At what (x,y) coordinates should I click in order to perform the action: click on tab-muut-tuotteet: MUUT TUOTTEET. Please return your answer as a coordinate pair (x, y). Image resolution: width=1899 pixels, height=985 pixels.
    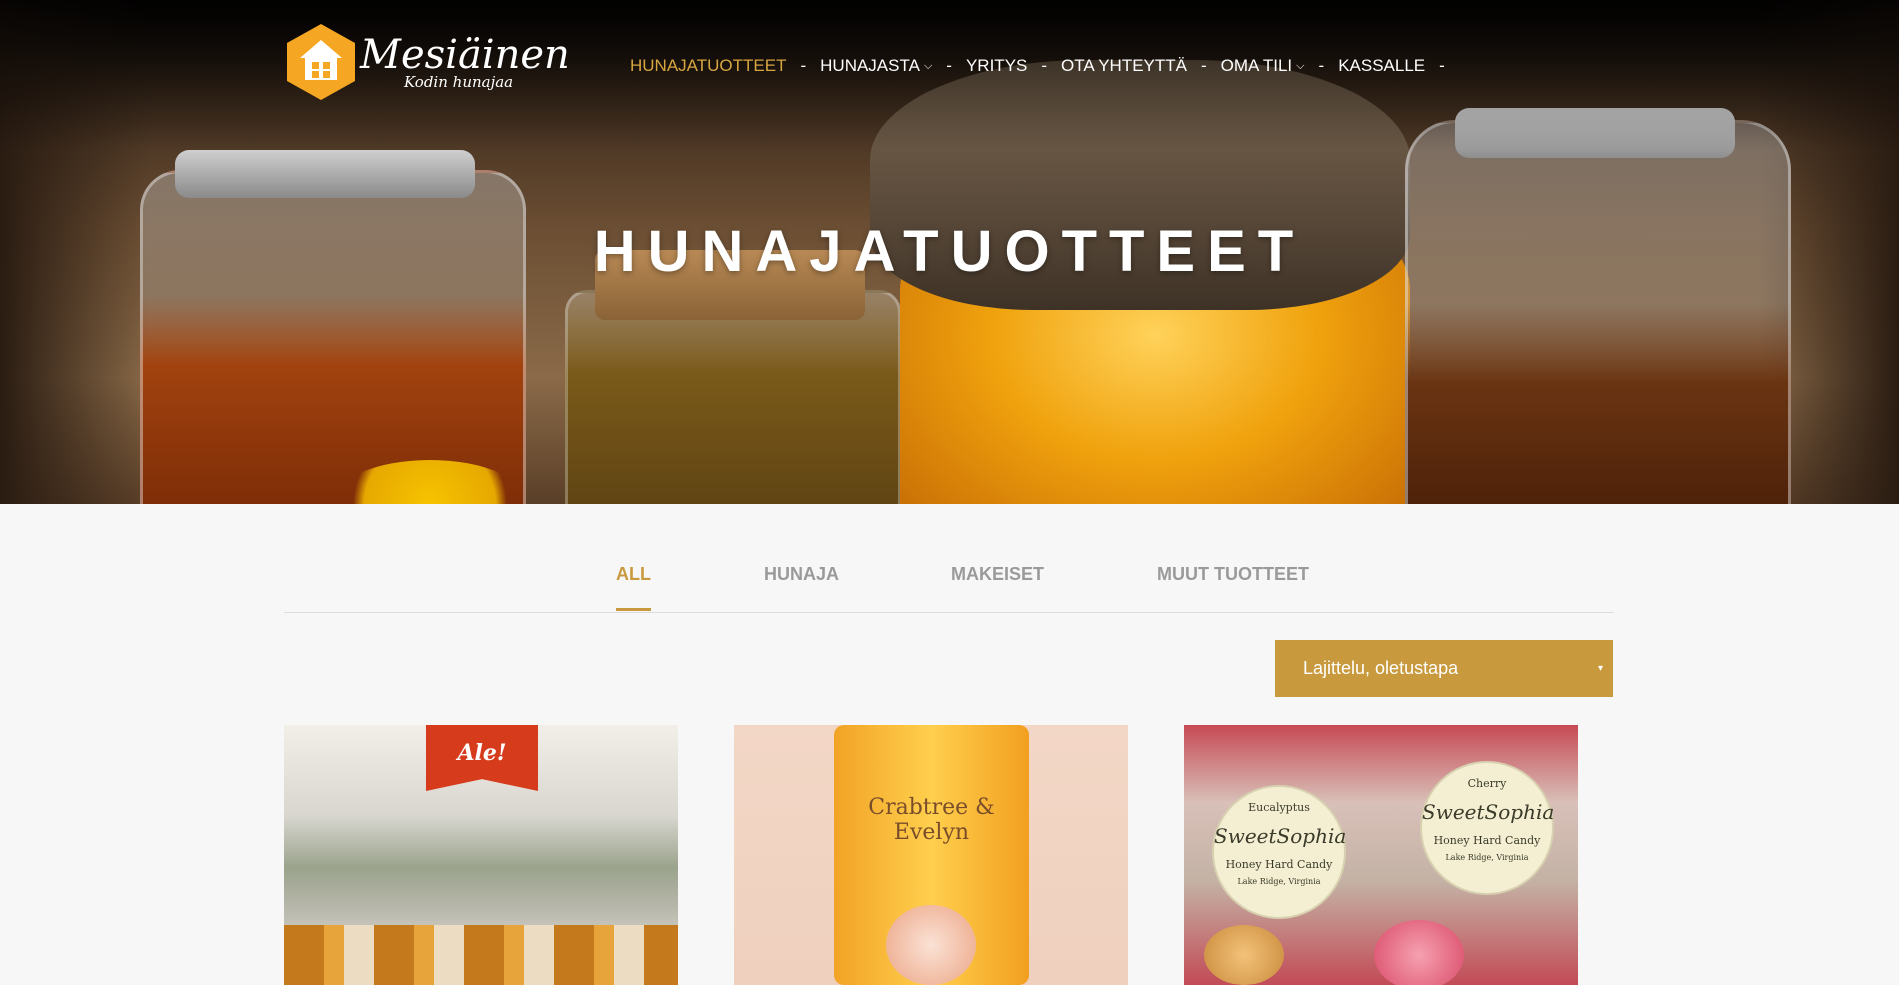
    Looking at the image, I should click on (1233, 574).